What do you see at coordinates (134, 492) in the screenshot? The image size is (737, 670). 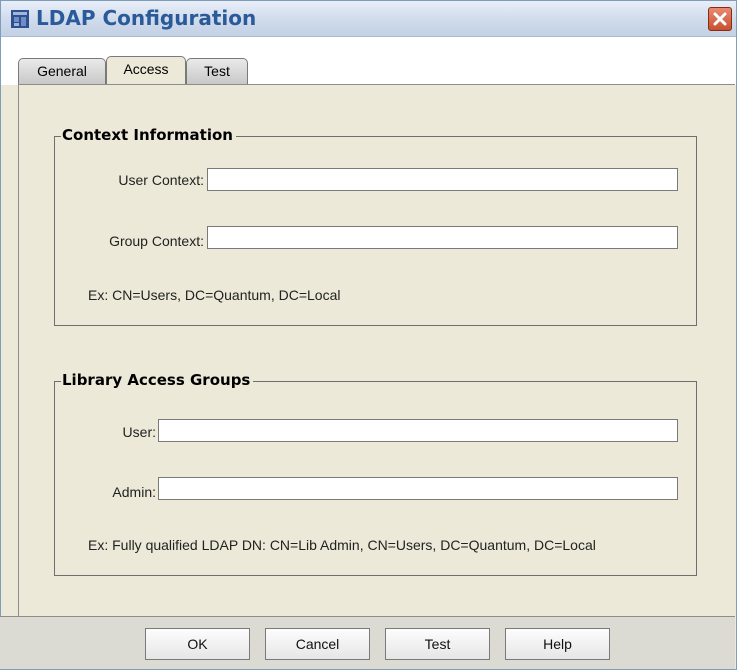 I see `admin-label: Admin:` at bounding box center [134, 492].